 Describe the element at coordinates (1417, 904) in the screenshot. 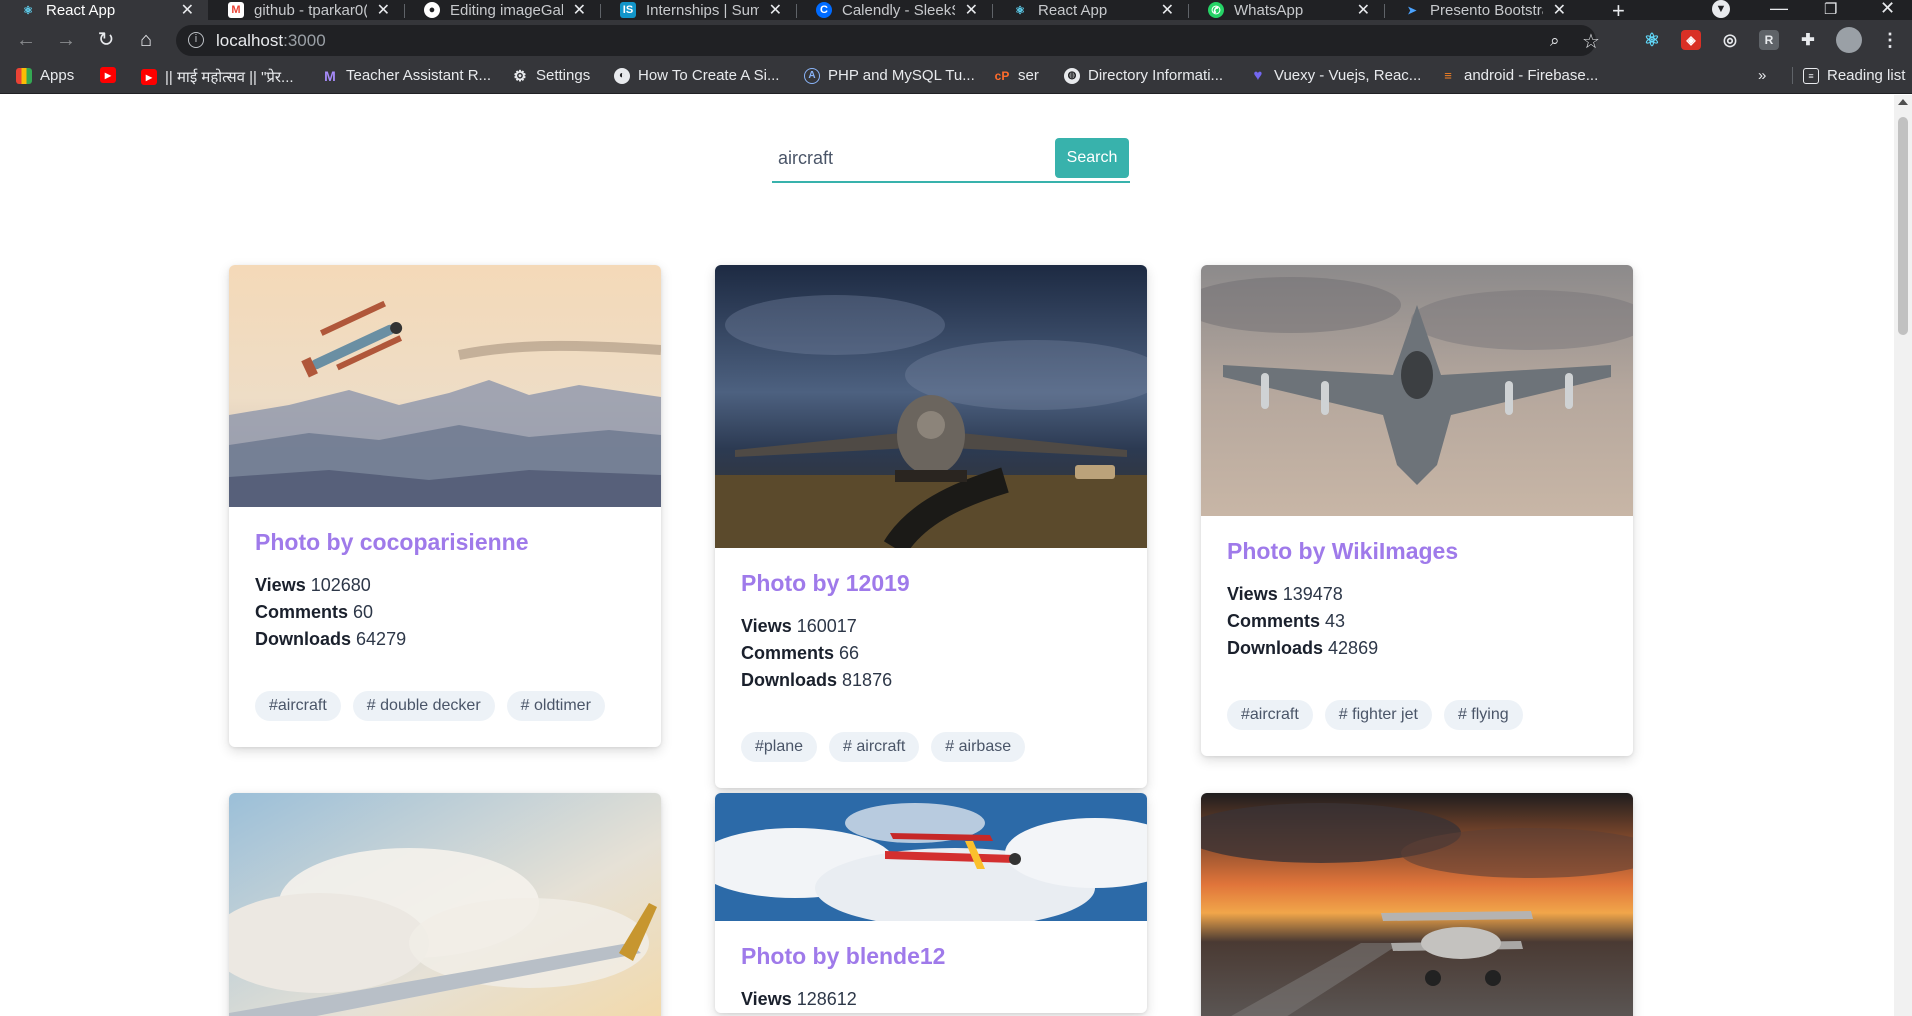

I see `card-image-biplane-sunset` at that location.